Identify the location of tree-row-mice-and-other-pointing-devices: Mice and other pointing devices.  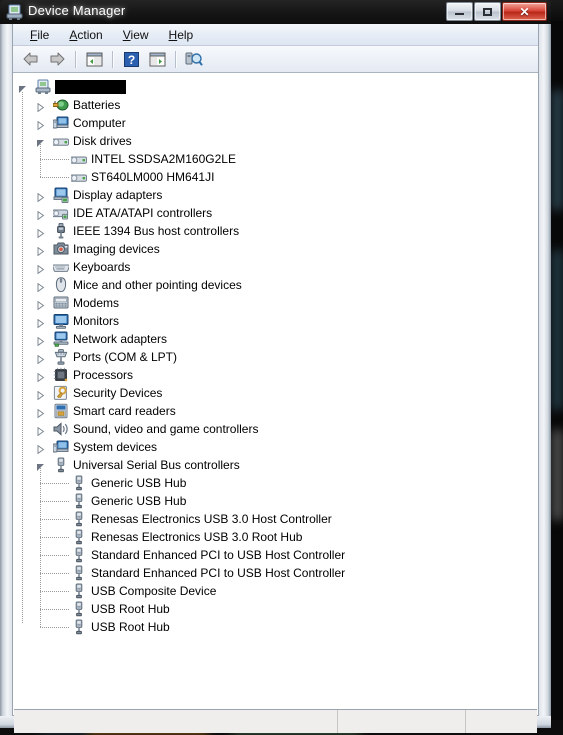
(275, 285).